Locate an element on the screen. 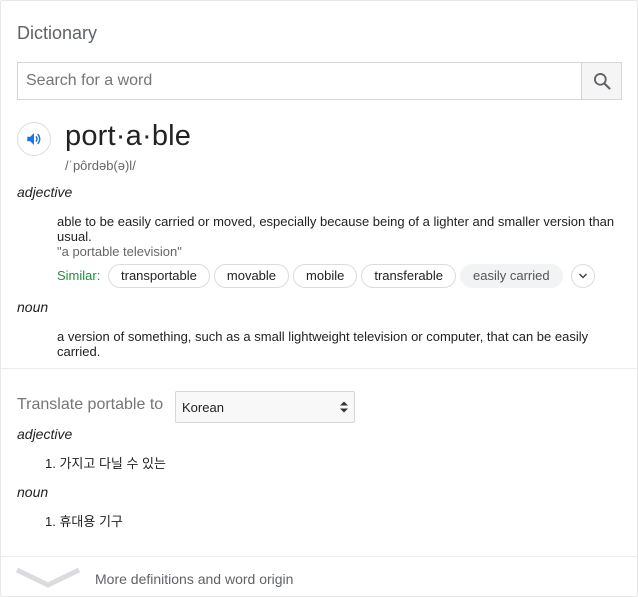 This screenshot has width=638, height=597. search-button is located at coordinates (601, 81).